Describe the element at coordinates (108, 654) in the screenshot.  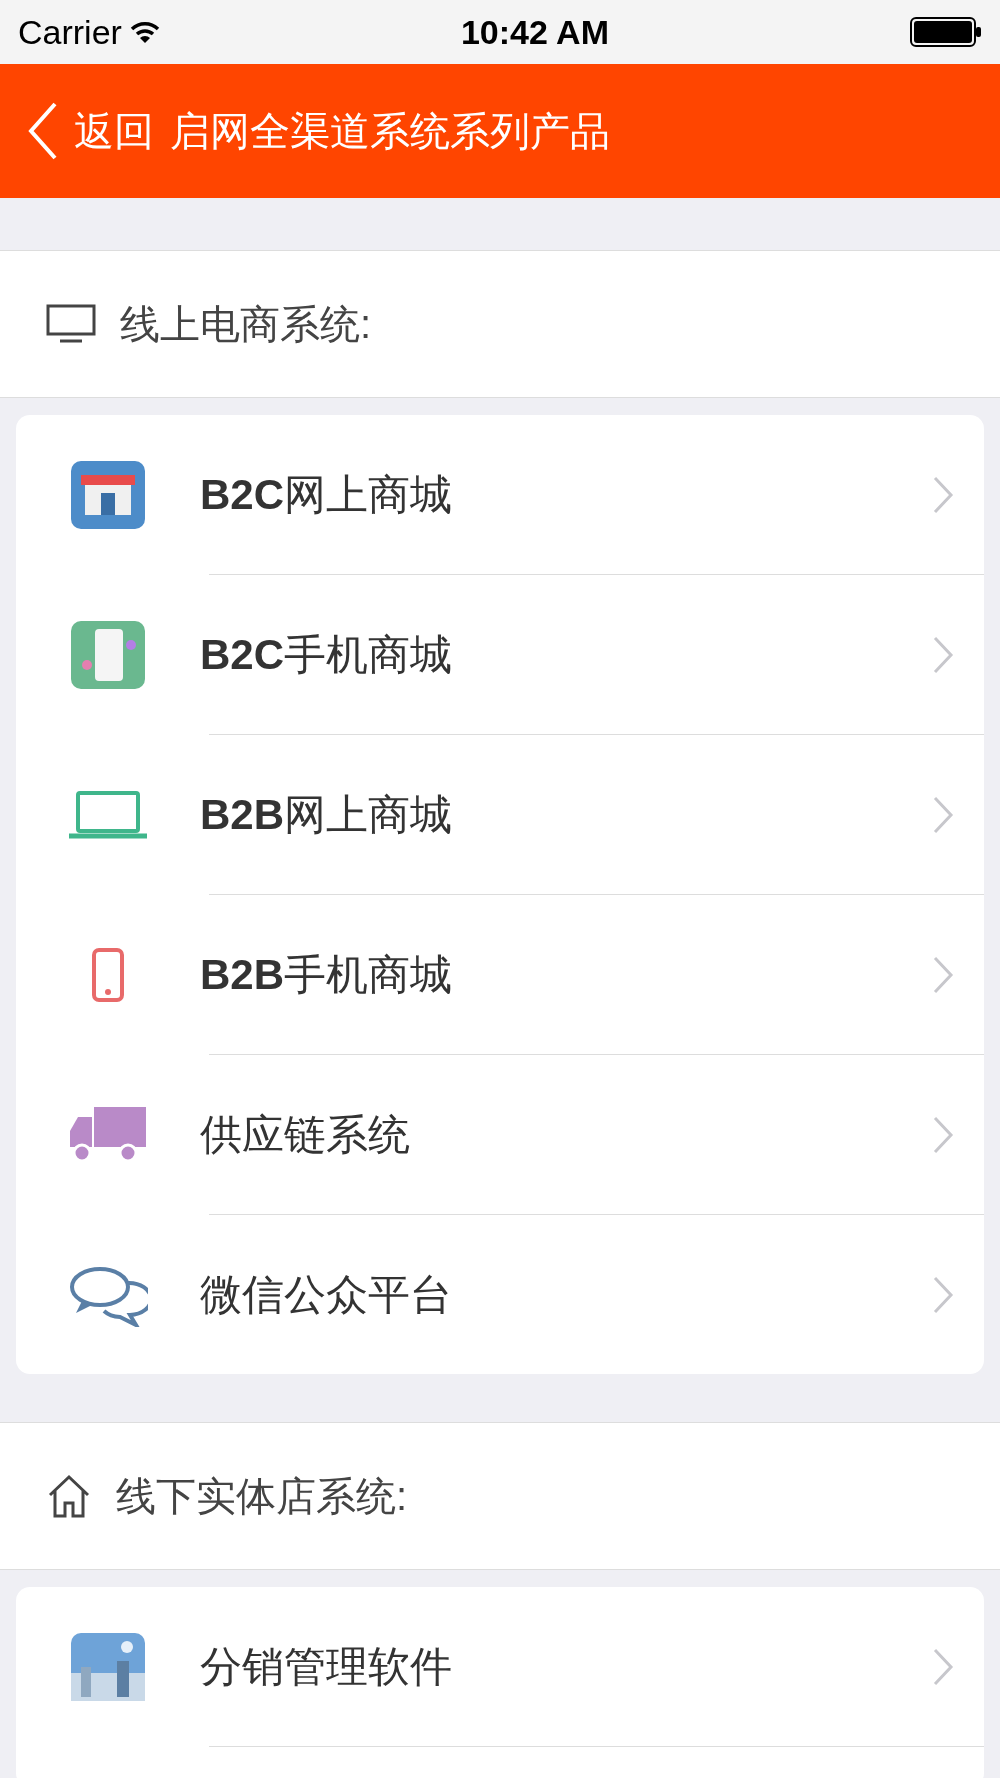
I see `phone-app-icon` at that location.